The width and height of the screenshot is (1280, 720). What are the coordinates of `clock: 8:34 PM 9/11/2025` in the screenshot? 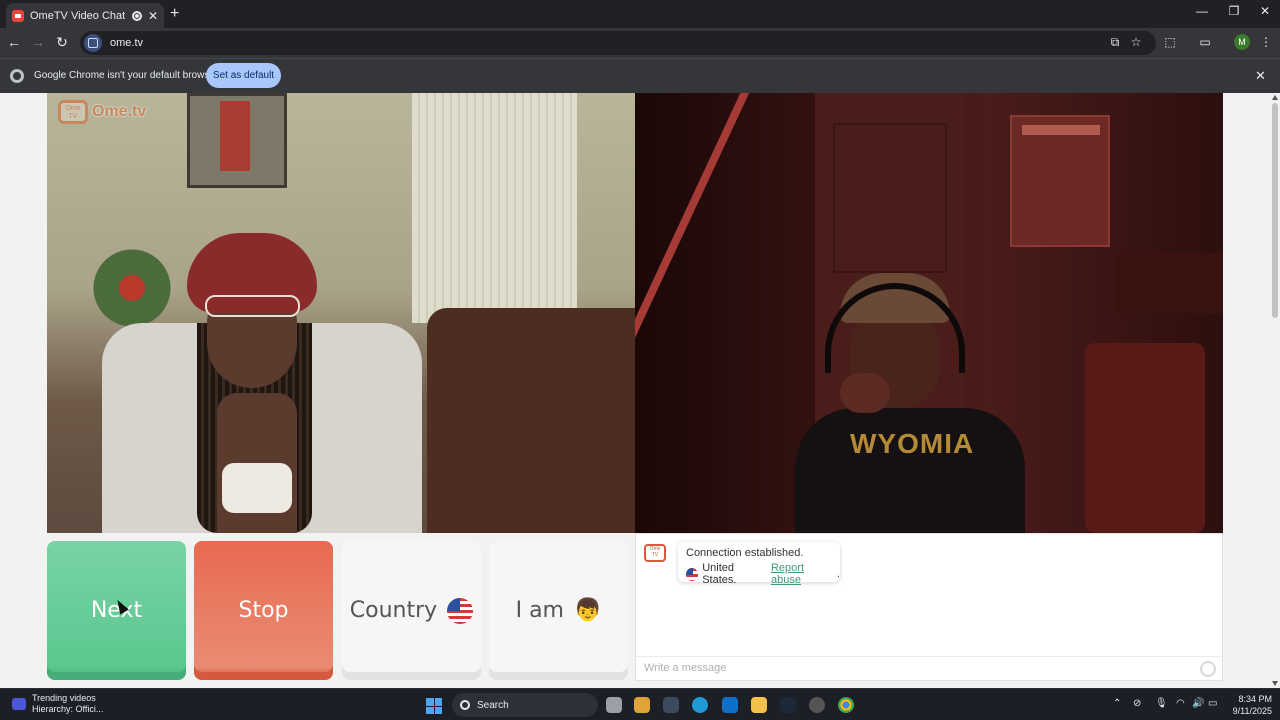 It's located at (1249, 705).